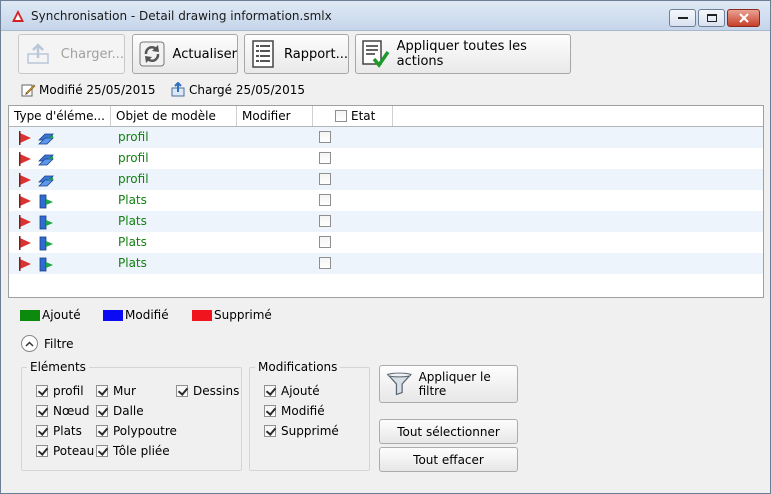 This screenshot has width=771, height=494. What do you see at coordinates (178, 89) in the screenshot?
I see `load-status-icon` at bounding box center [178, 89].